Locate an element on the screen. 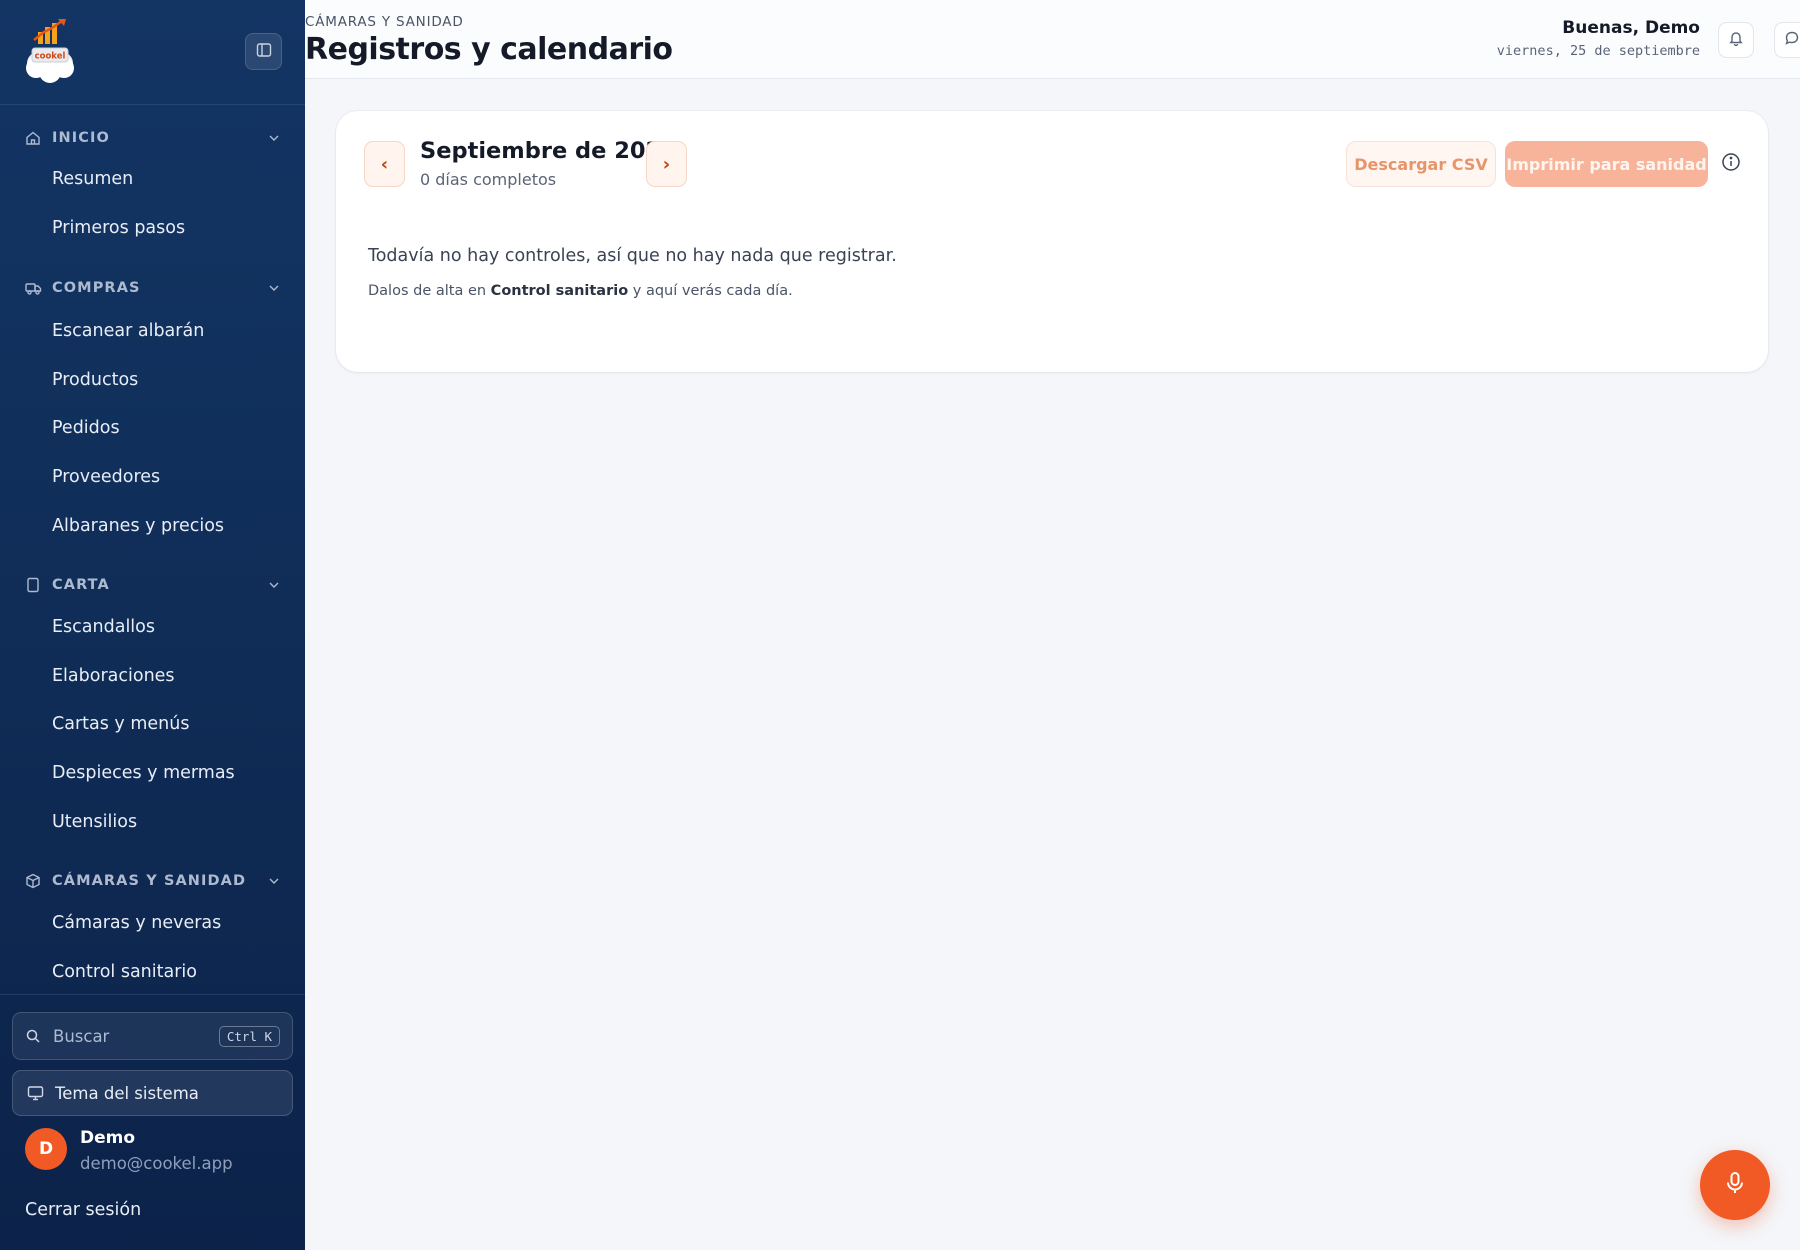 This screenshot has width=1800, height=1250. truck-icon is located at coordinates (33, 288).